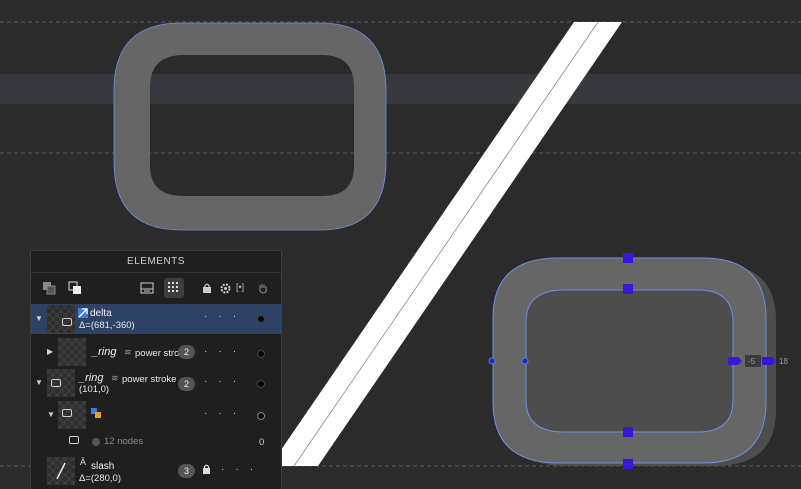  Describe the element at coordinates (262, 442) in the screenshot. I see `node-value: 0` at that location.